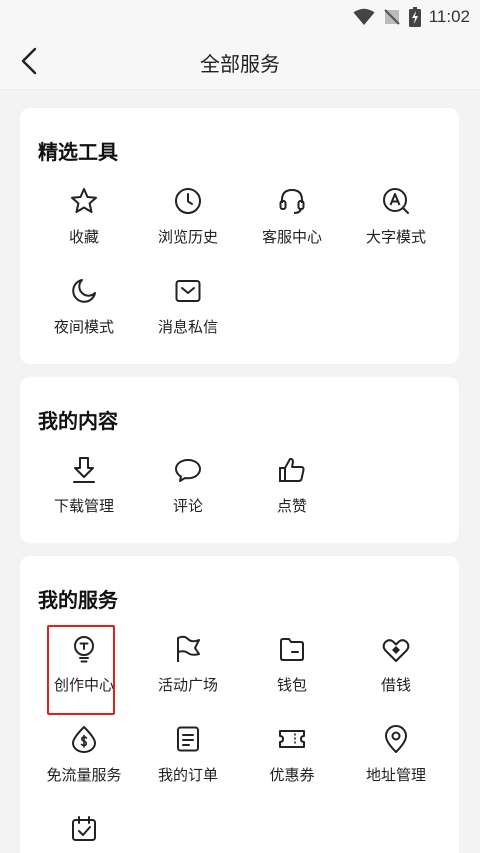 The width and height of the screenshot is (480, 853). What do you see at coordinates (188, 310) in the screenshot?
I see `tile-messages: 消息私信` at bounding box center [188, 310].